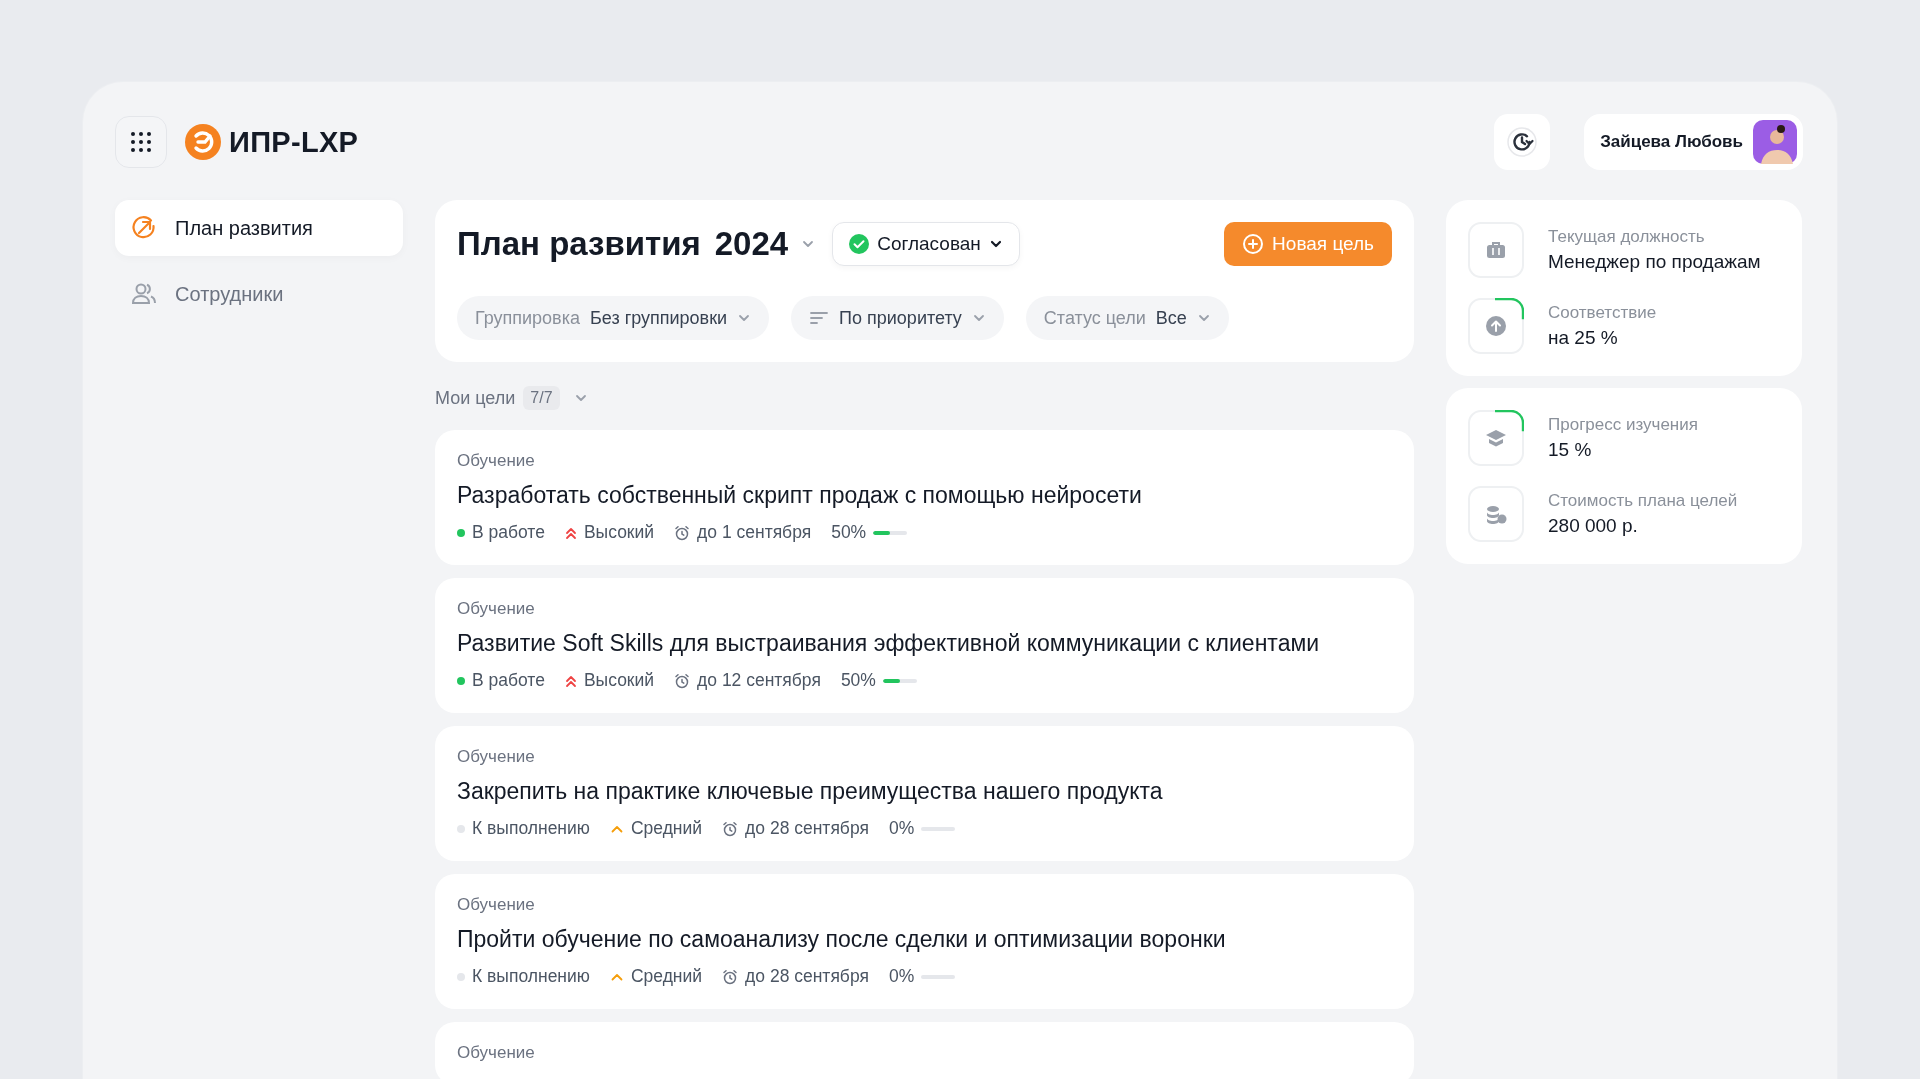  I want to click on filter-dropdown: Группировка Без группировки, so click(613, 318).